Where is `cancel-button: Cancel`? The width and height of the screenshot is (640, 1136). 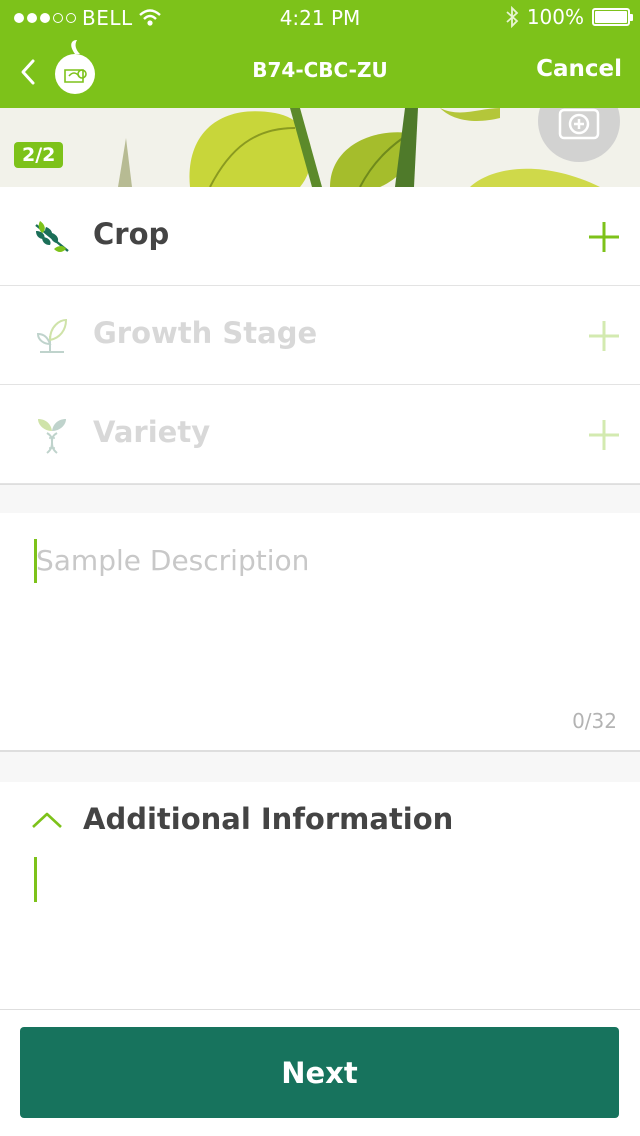
cancel-button: Cancel is located at coordinates (579, 69).